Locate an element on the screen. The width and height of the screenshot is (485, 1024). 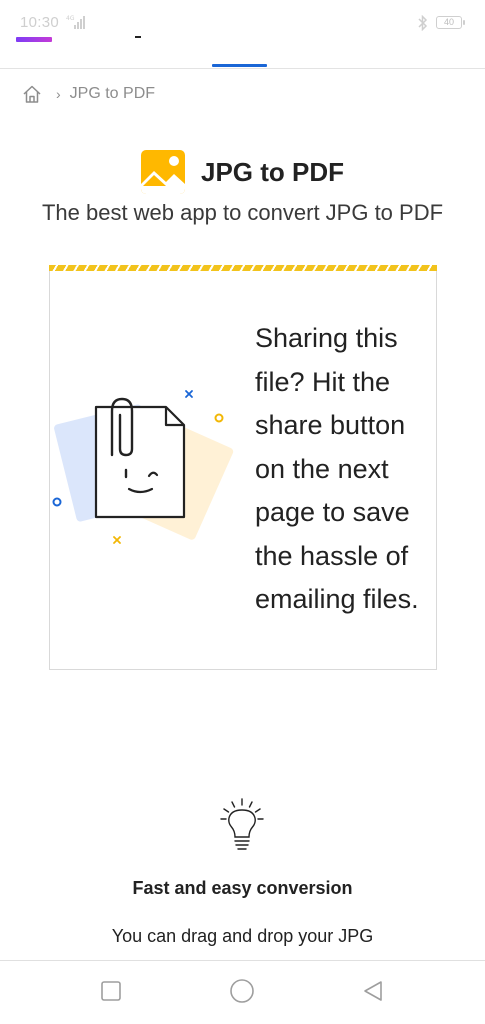
breadcrumb-current: JPG to PDF is located at coordinates (112, 94).